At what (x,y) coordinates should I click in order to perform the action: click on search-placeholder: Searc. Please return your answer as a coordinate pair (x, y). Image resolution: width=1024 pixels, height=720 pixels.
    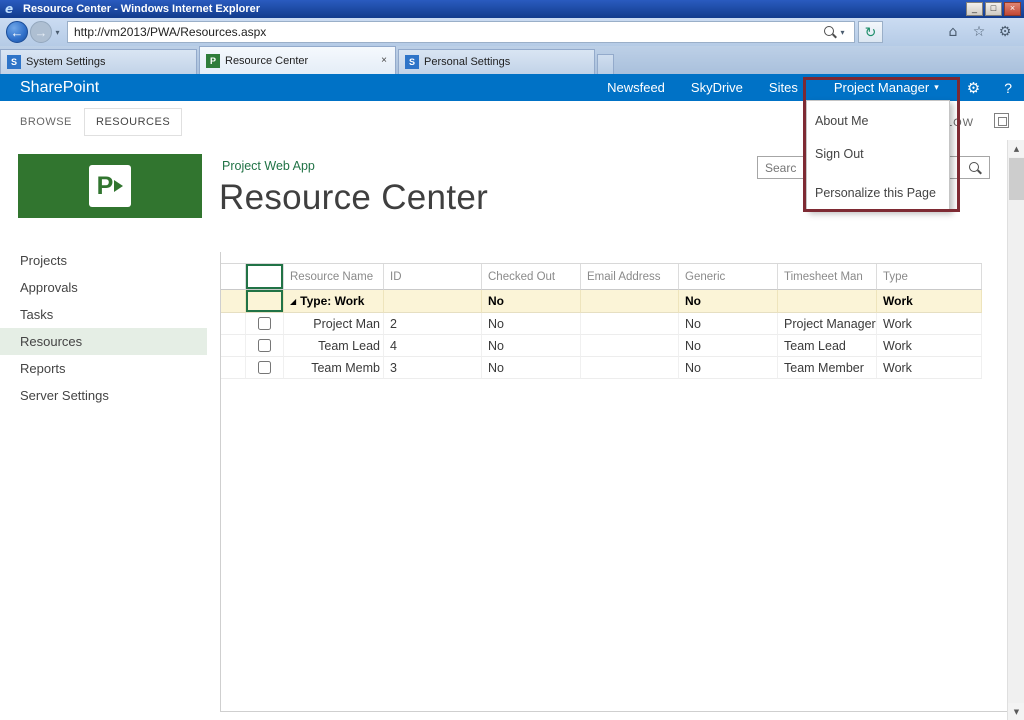
    Looking at the image, I should click on (781, 167).